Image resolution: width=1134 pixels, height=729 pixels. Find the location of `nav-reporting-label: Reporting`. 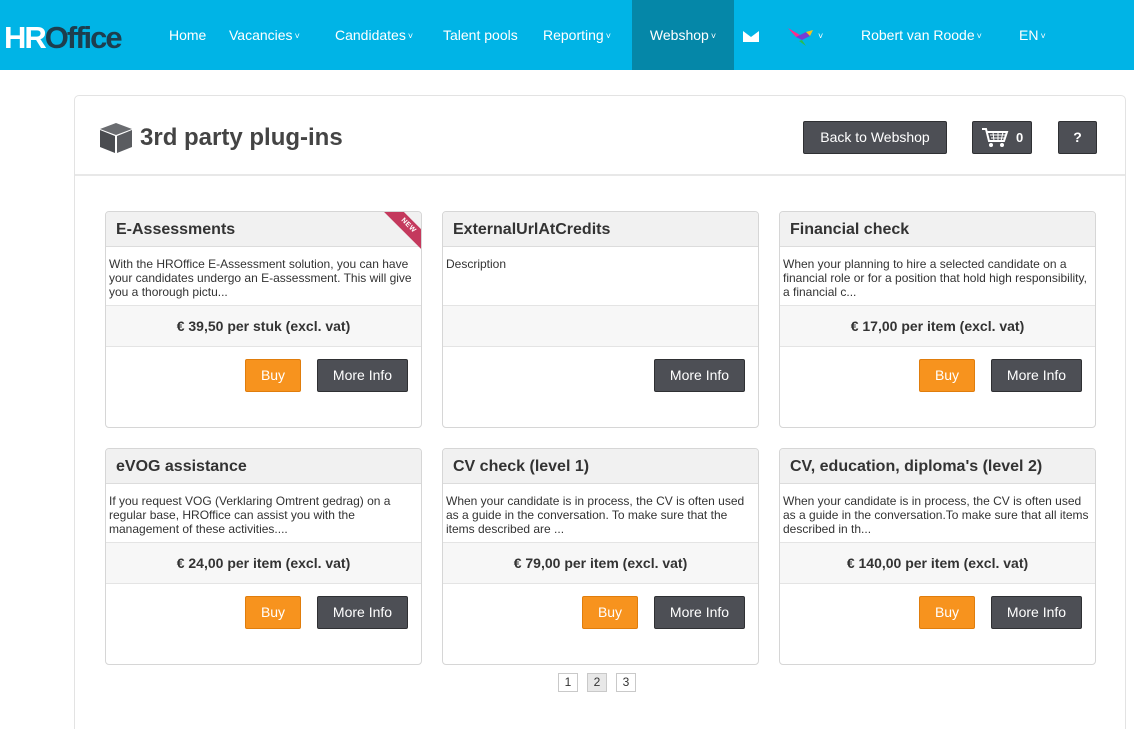

nav-reporting-label: Reporting is located at coordinates (573, 35).